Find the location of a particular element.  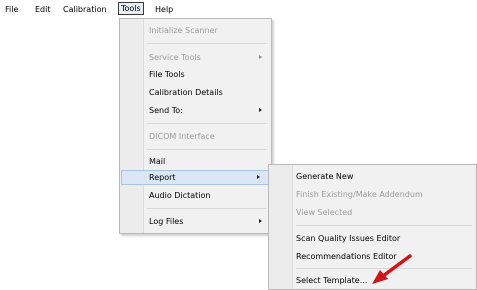

menu-edit: Edit is located at coordinates (43, 9).